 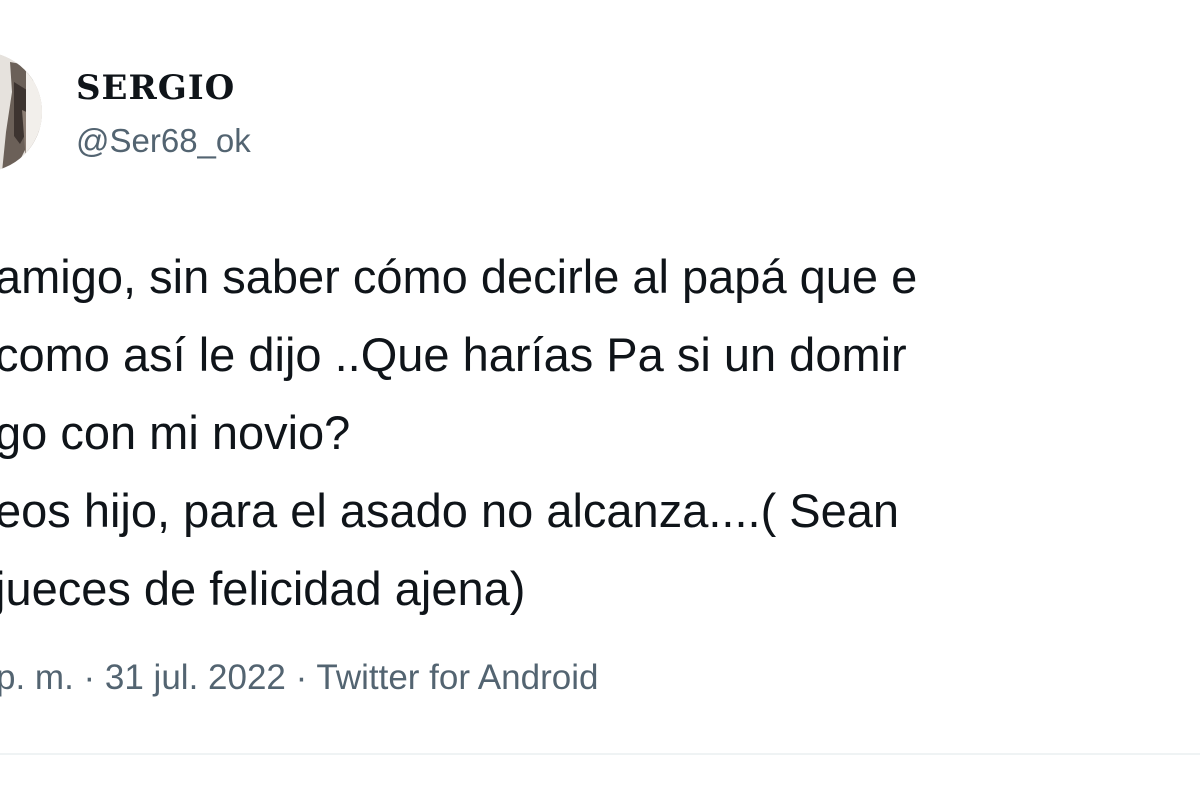 What do you see at coordinates (155, 88) in the screenshot?
I see `author-display-name: SERGIO` at bounding box center [155, 88].